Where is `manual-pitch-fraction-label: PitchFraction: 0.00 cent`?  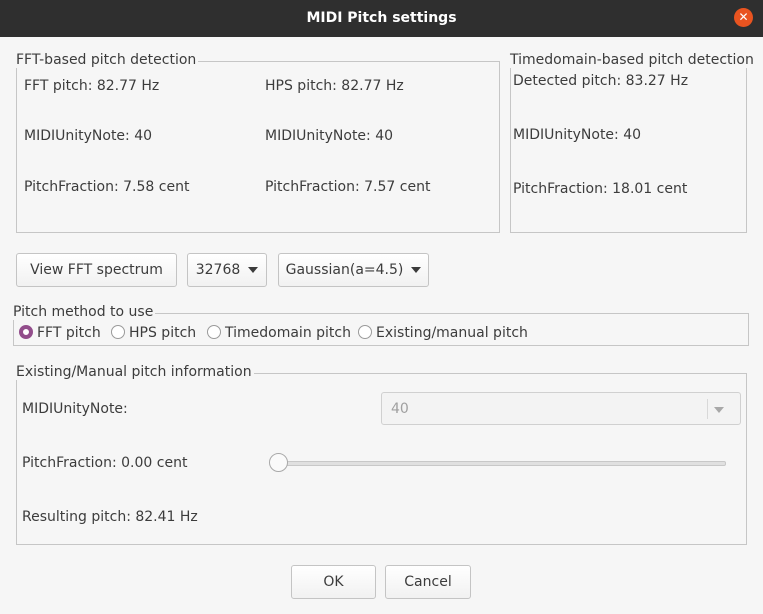 manual-pitch-fraction-label: PitchFraction: 0.00 cent is located at coordinates (105, 463).